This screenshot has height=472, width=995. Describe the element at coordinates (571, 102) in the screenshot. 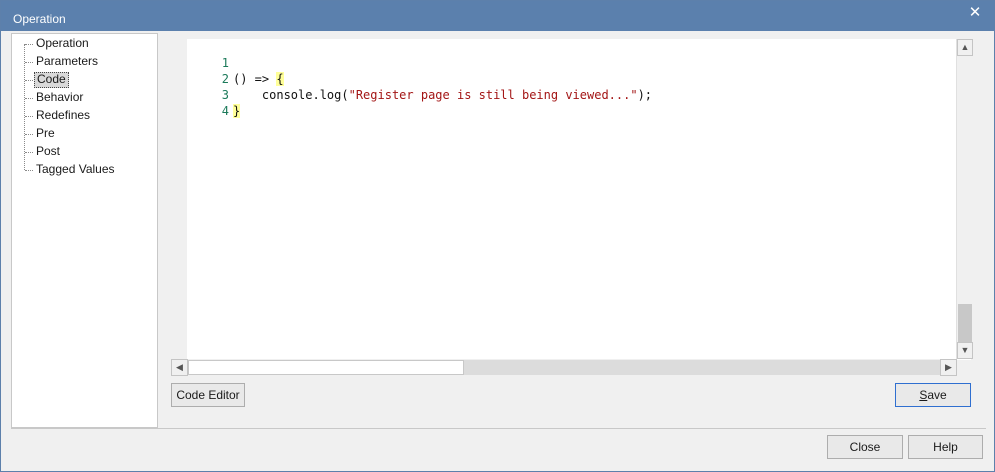

I see `code-line: 4` at that location.